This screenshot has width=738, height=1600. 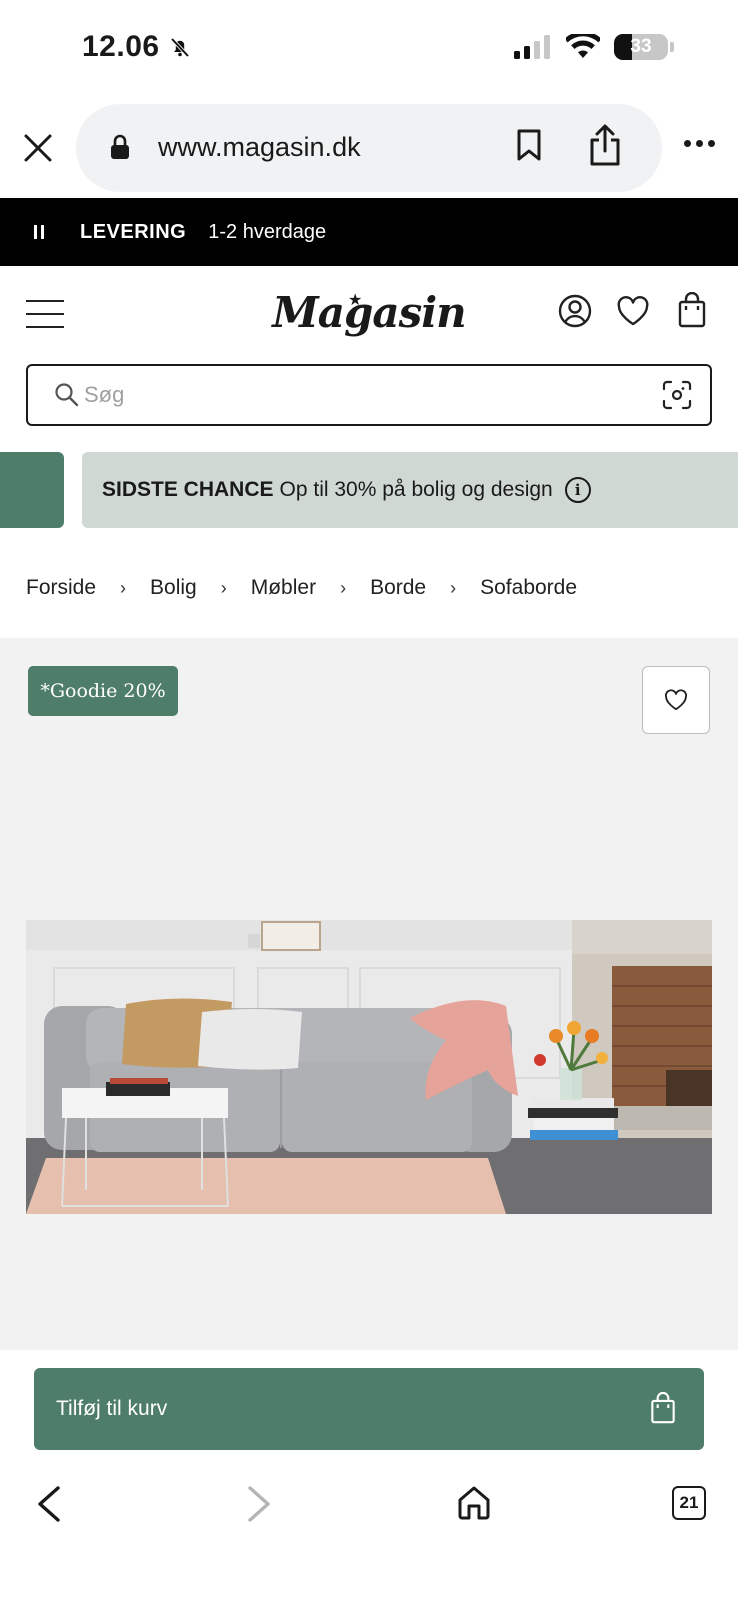 I want to click on delivery-label: LEVERING, so click(x=133, y=231).